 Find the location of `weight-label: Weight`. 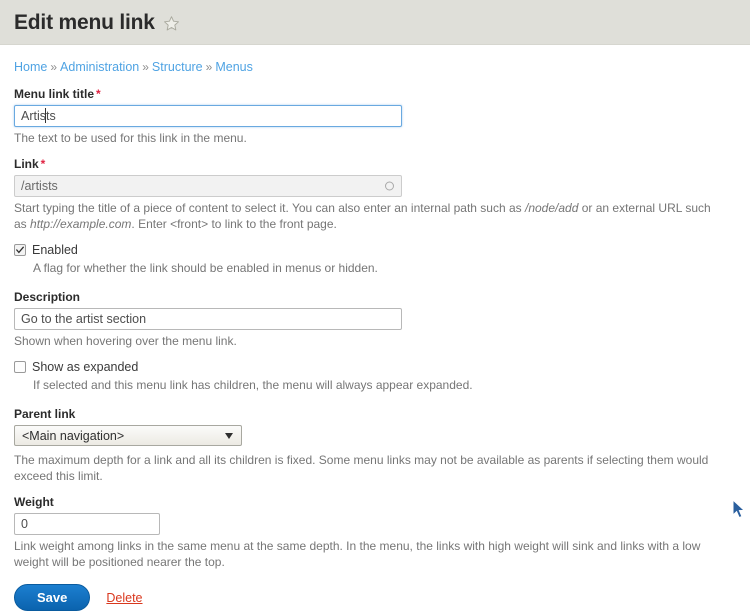

weight-label: Weight is located at coordinates (34, 502).